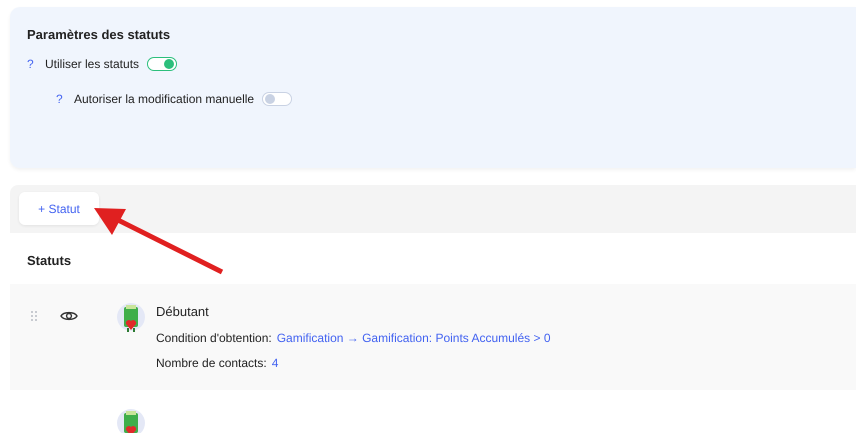 The height and width of the screenshot is (433, 856). Describe the element at coordinates (211, 363) in the screenshot. I see `field-label: Nombre de contacts:` at that location.